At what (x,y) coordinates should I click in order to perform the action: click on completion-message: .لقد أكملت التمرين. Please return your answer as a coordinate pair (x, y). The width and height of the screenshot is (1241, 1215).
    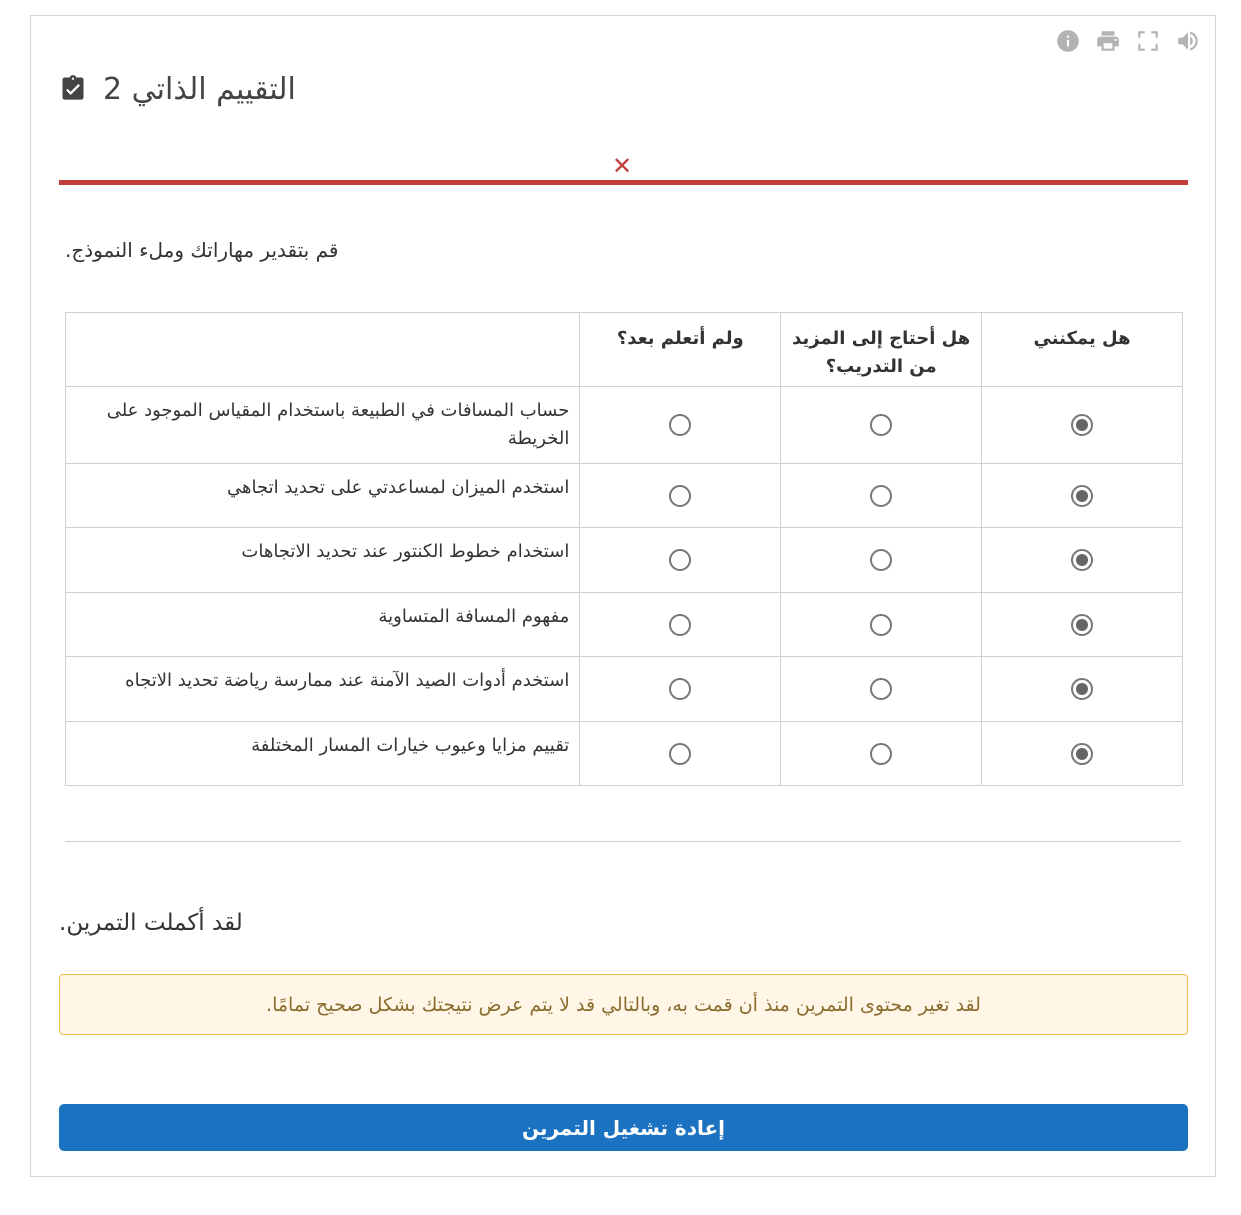
    Looking at the image, I should click on (151, 923).